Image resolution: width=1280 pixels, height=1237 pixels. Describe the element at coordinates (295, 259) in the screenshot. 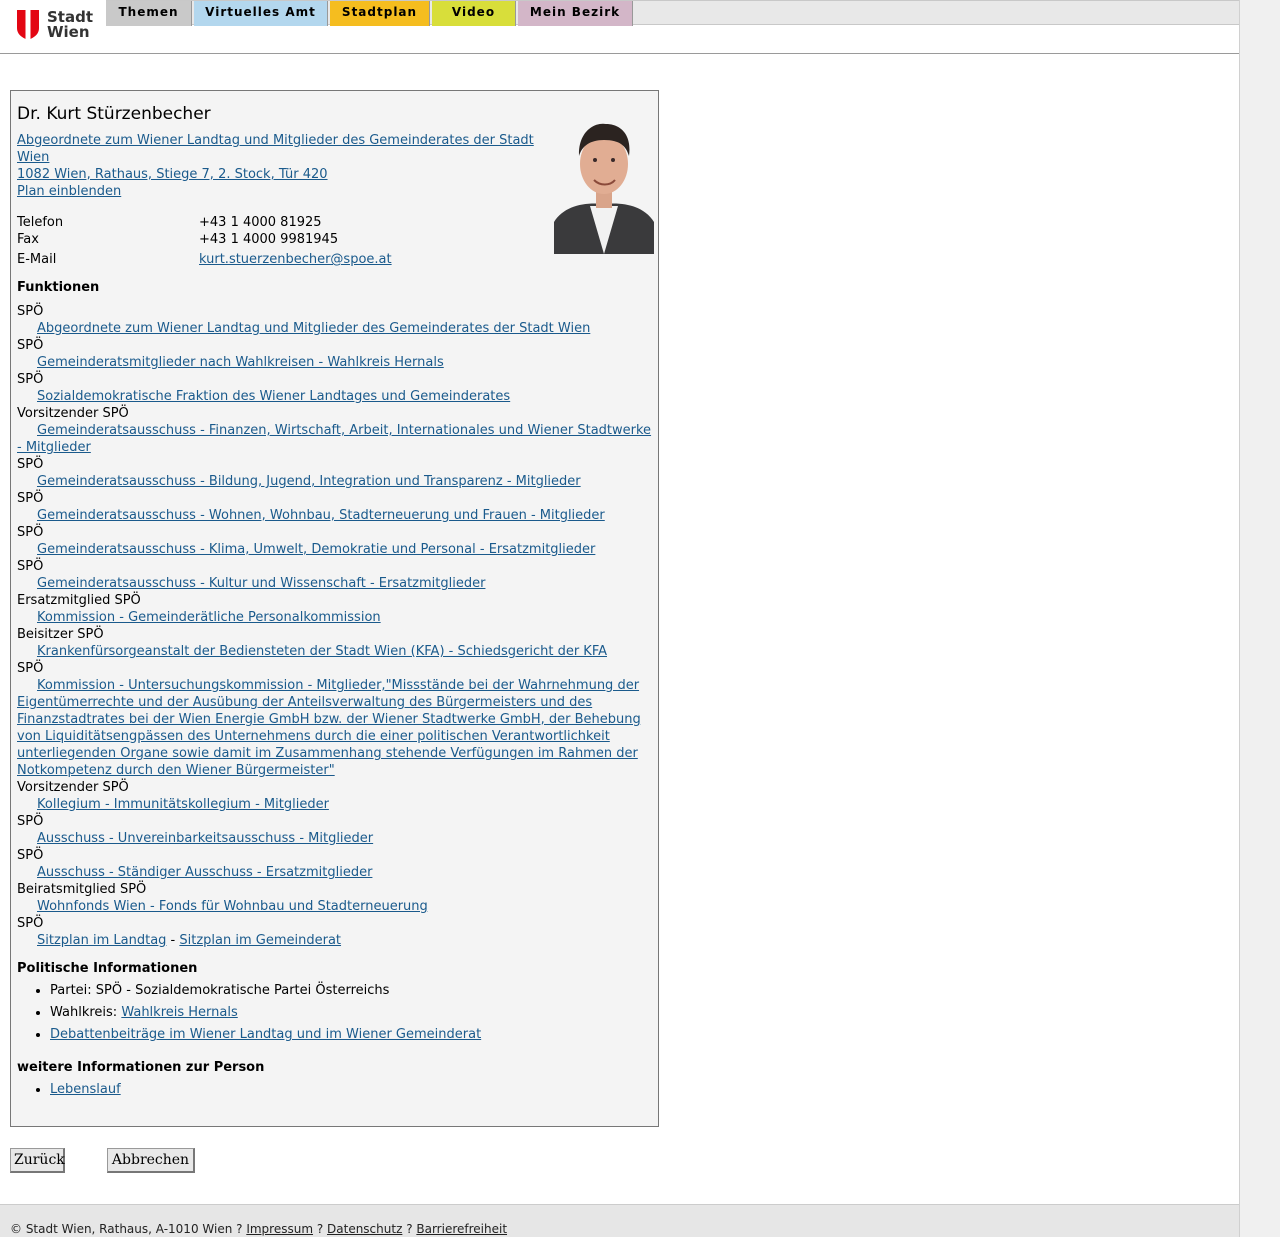

I see `email-link: kurt.stuerzenbecher@spoe.at` at that location.